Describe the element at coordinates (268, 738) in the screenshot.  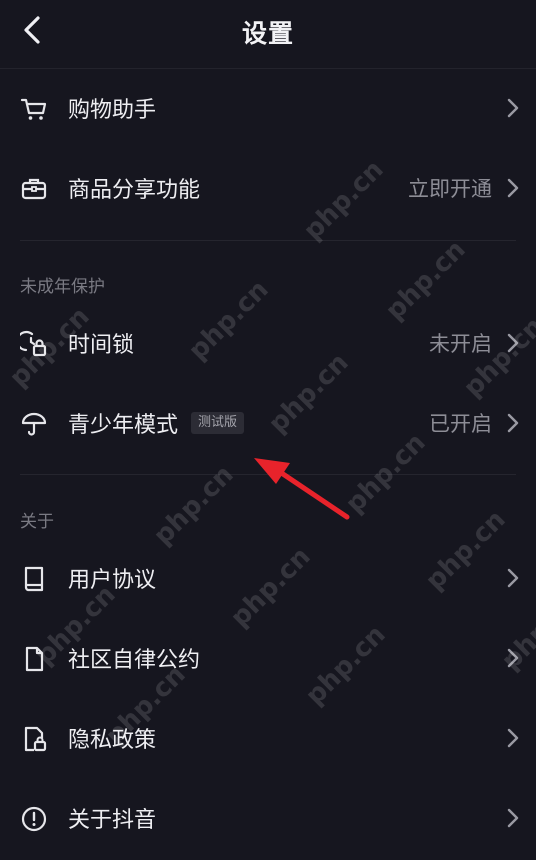
I see `settings-row-privacy-policy: 隐私政策` at that location.